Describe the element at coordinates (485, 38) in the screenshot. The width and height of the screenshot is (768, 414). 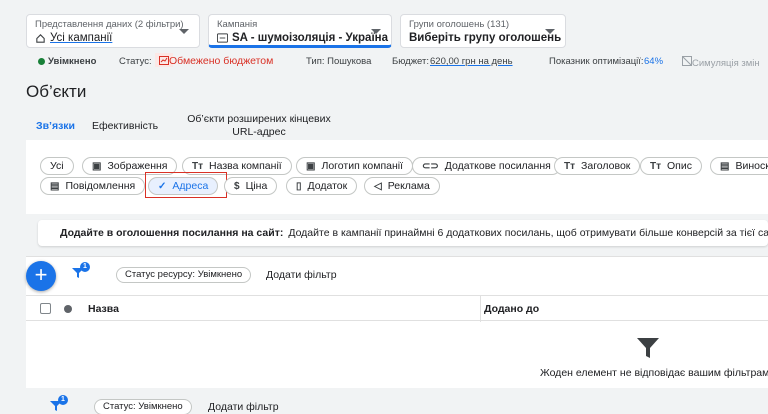
I see `adgroup-value: Виберіть групу оголошень` at that location.